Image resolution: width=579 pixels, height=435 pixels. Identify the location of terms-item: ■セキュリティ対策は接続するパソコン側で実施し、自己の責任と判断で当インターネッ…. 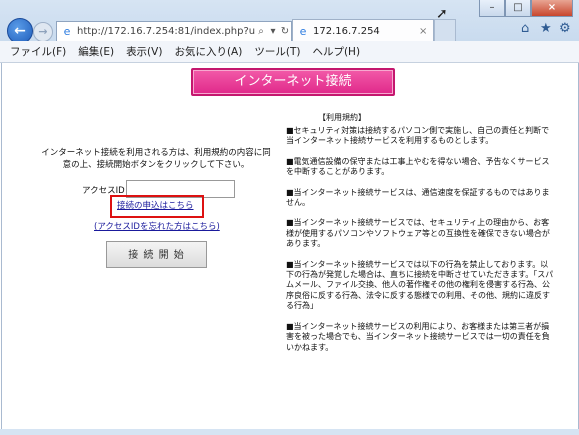
(418, 136).